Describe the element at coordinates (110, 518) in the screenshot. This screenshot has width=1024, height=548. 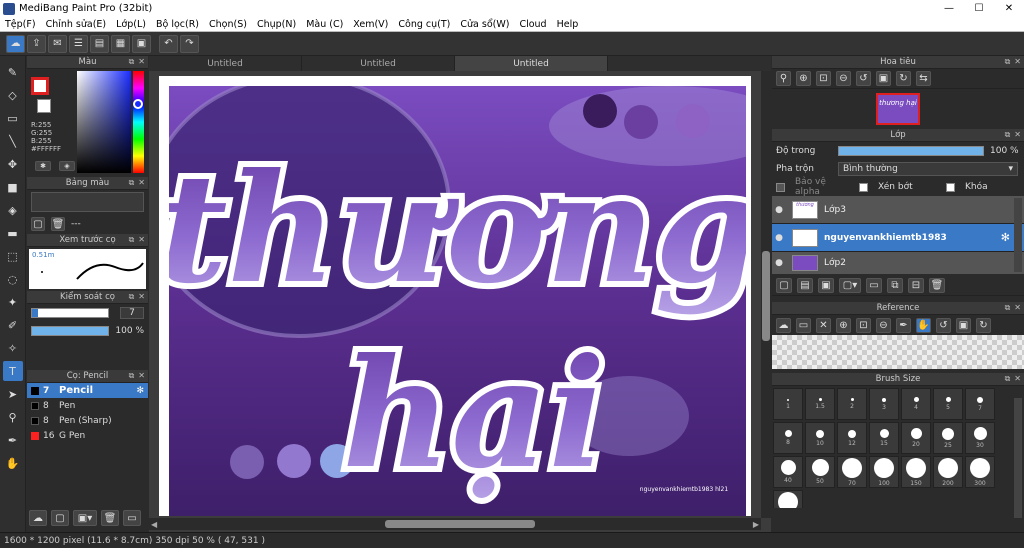
I see `delete-brush-icon: 🗑` at that location.